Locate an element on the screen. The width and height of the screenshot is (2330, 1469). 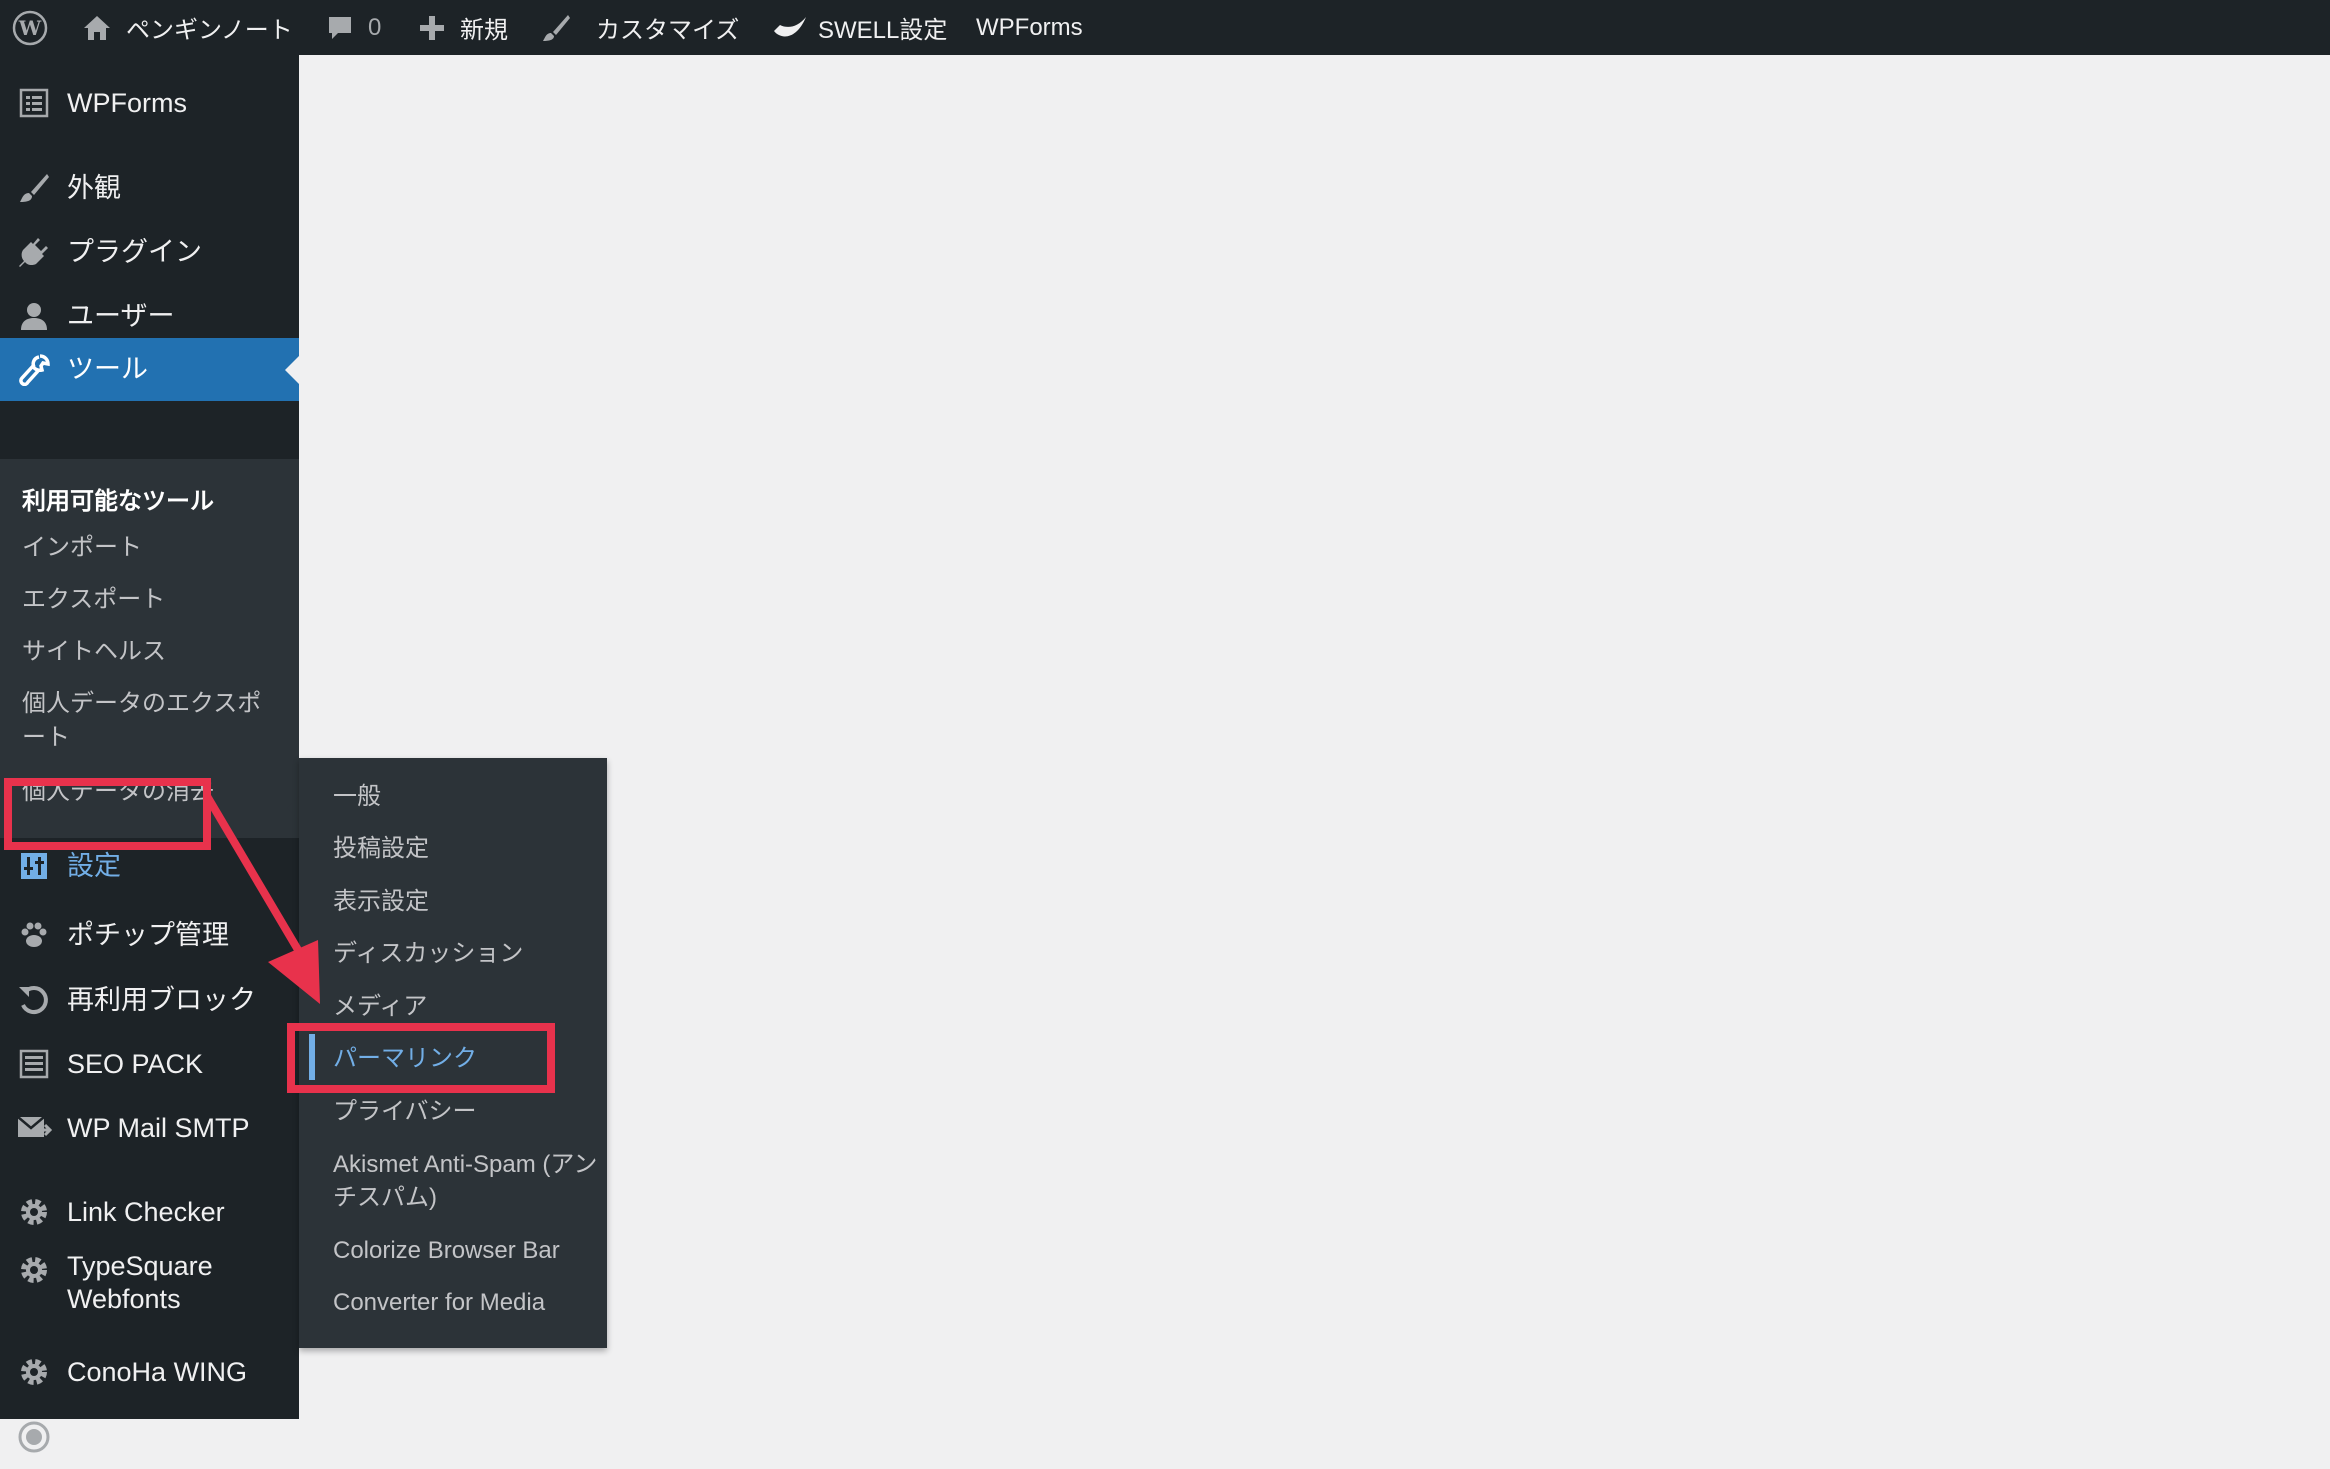
menu-label-backwpup: BackWPup is located at coordinates (134, 1436).